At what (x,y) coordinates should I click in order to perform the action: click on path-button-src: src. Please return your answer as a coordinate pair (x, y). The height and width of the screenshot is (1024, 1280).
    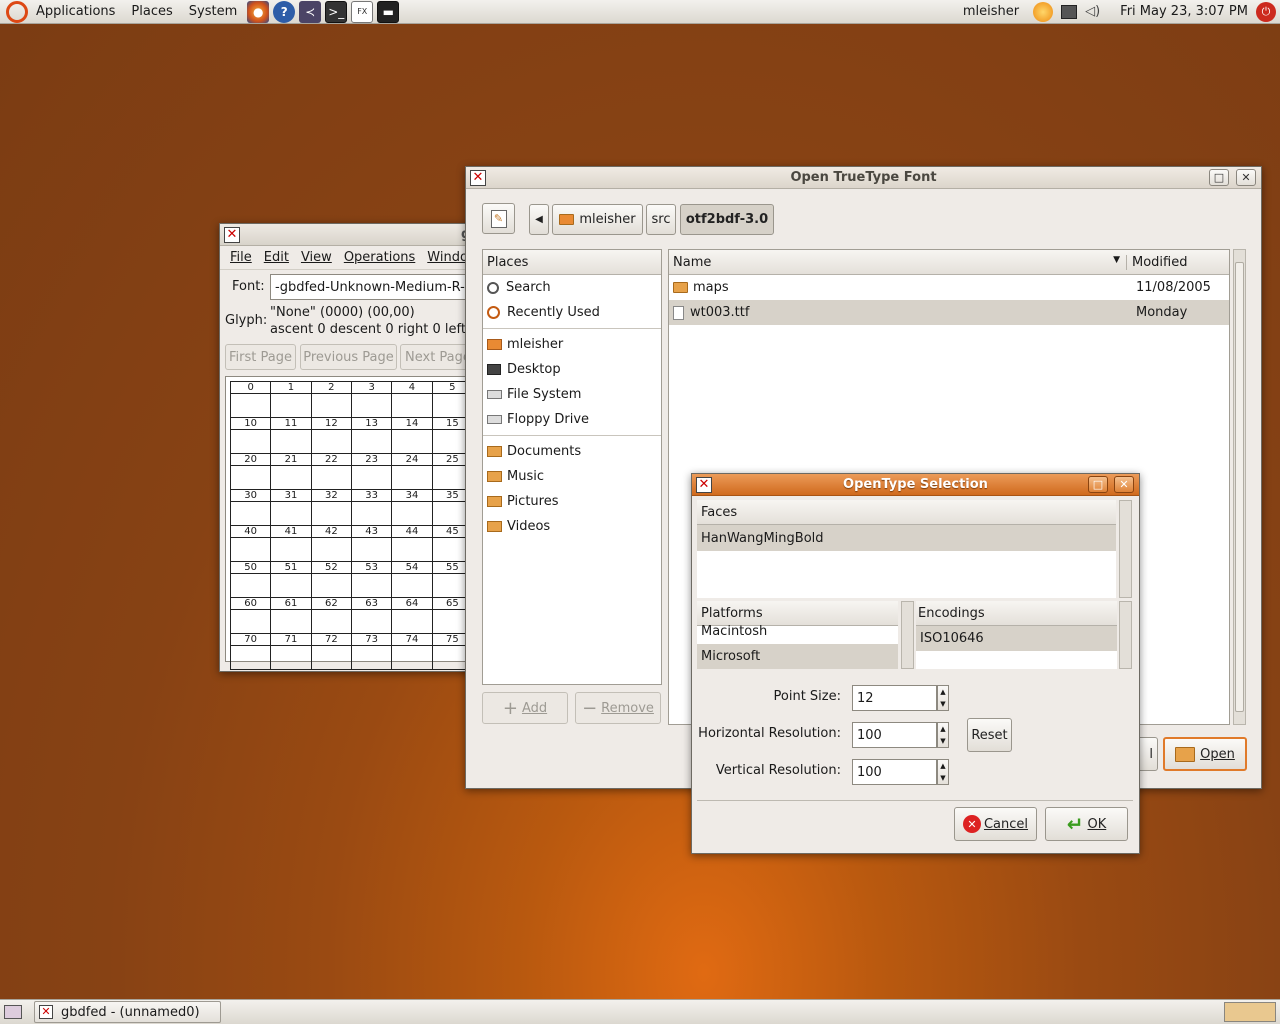
    Looking at the image, I should click on (661, 219).